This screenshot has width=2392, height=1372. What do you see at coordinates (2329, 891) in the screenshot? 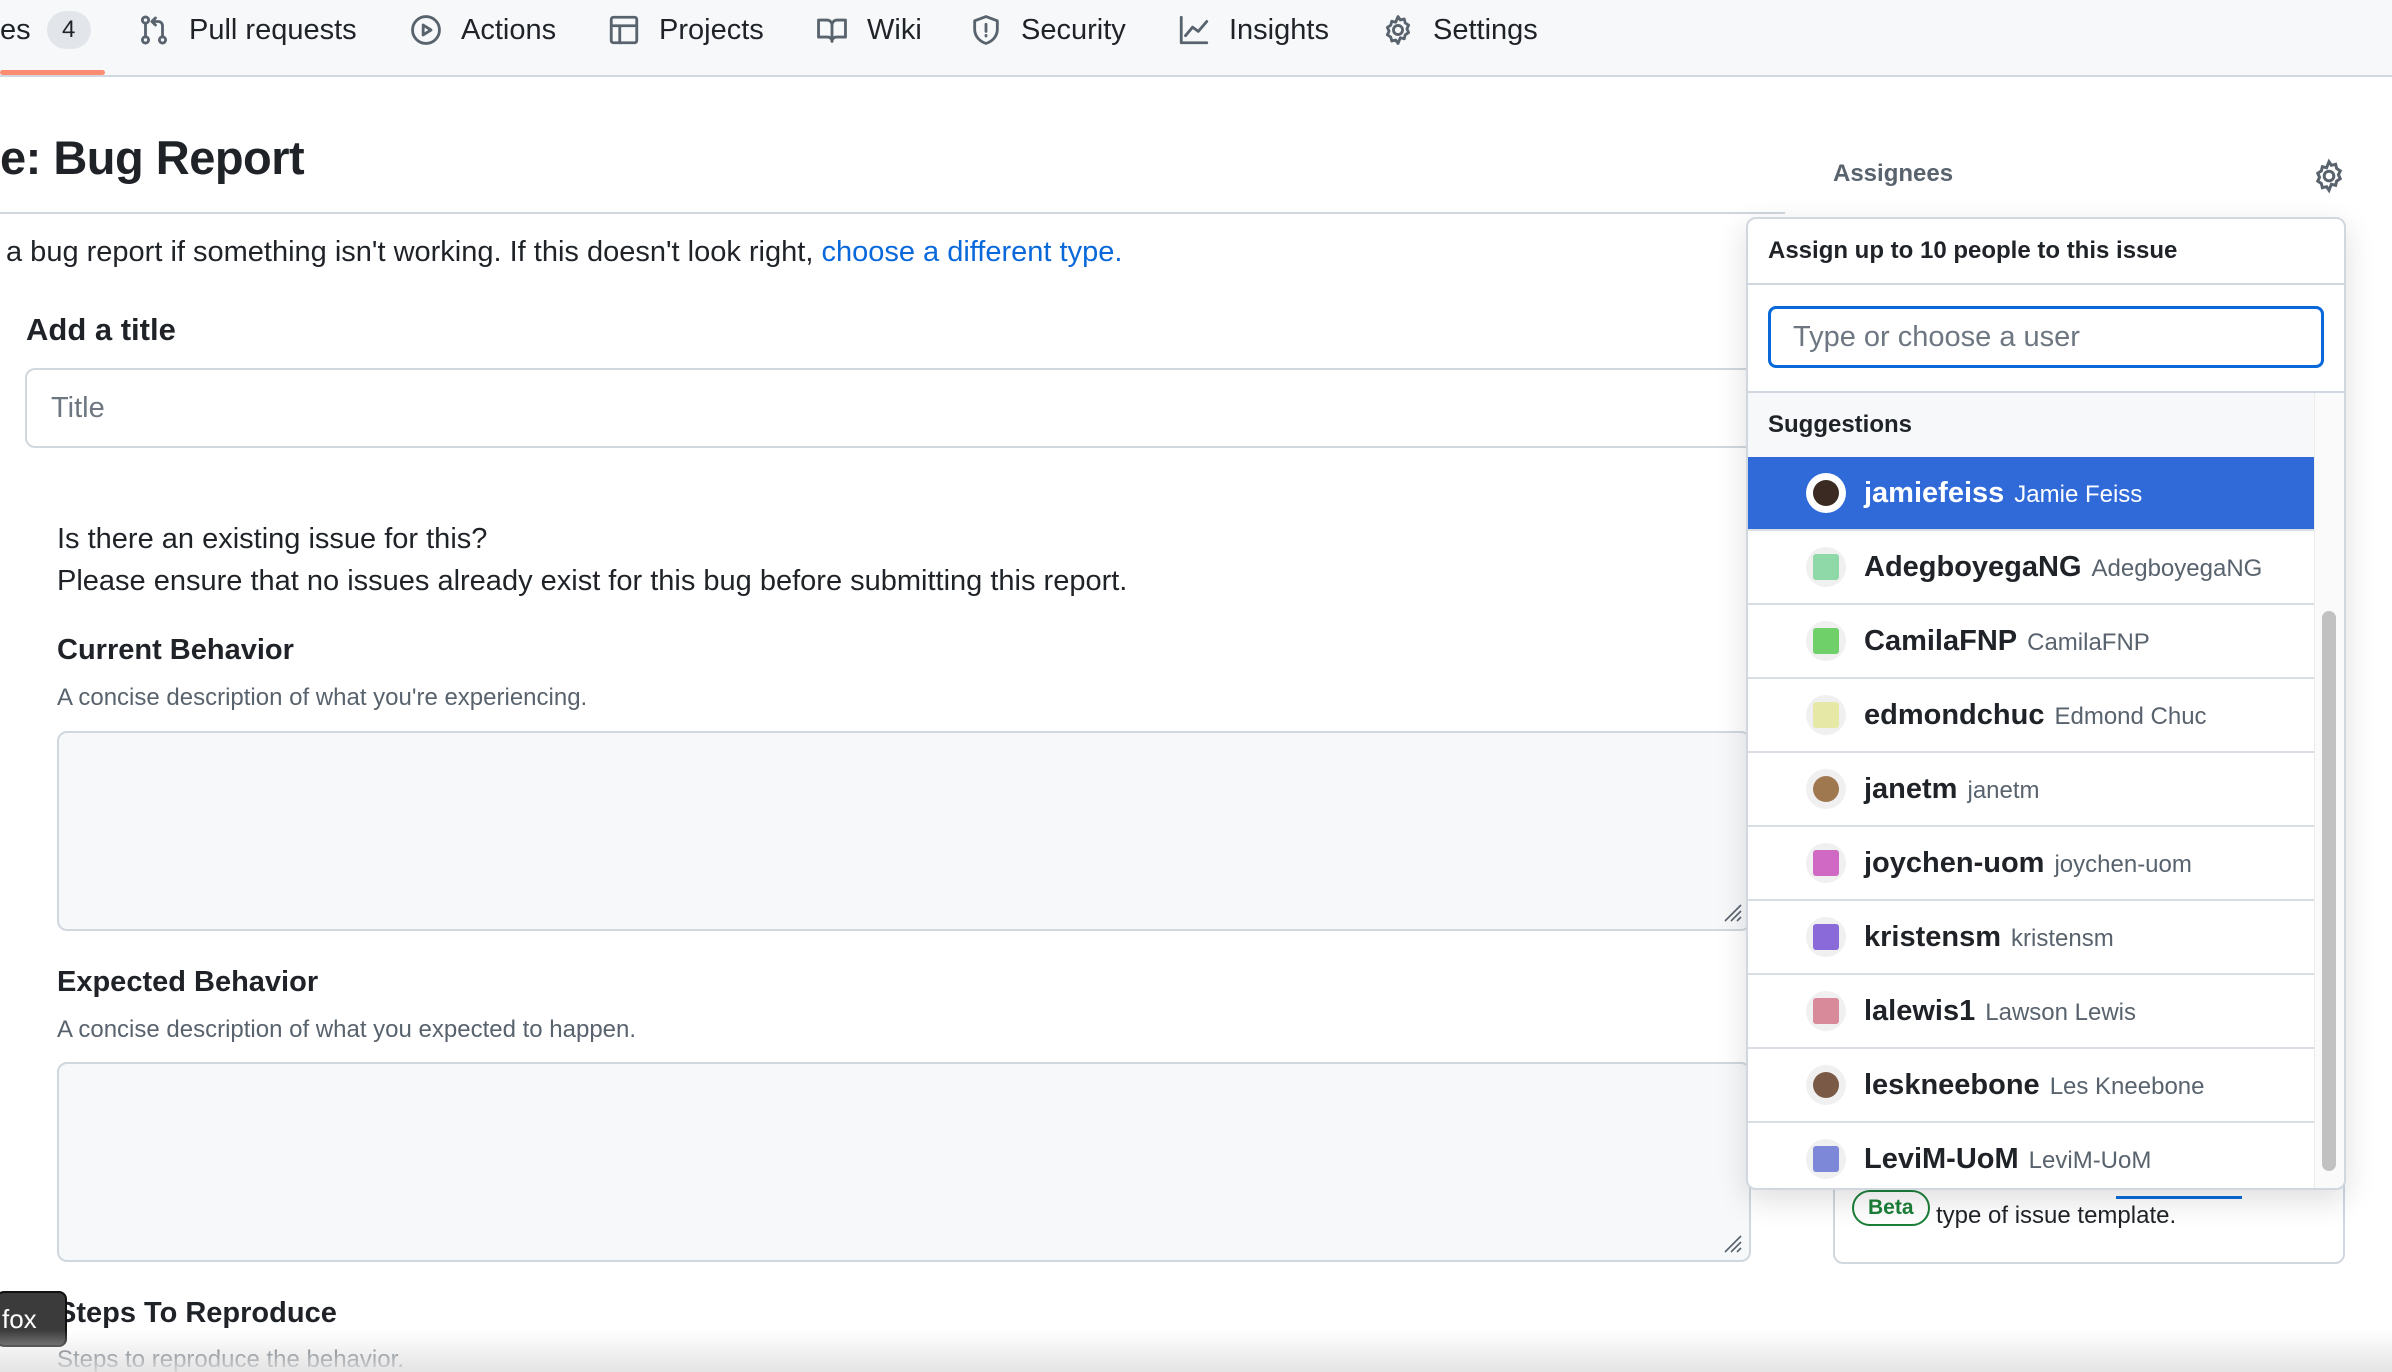
I see `dropdown-scrollbar-thumb` at bounding box center [2329, 891].